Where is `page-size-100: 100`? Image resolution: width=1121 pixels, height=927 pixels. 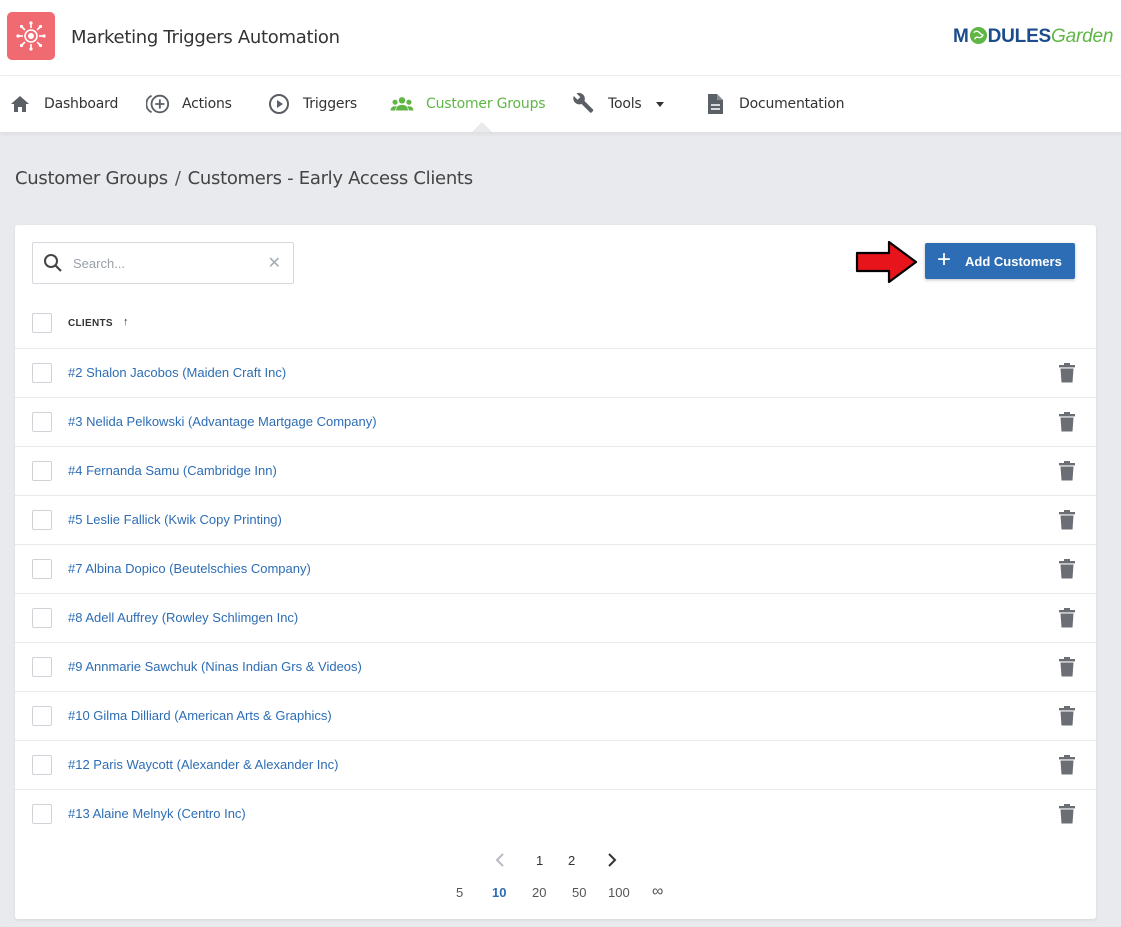
page-size-100: 100 is located at coordinates (619, 892).